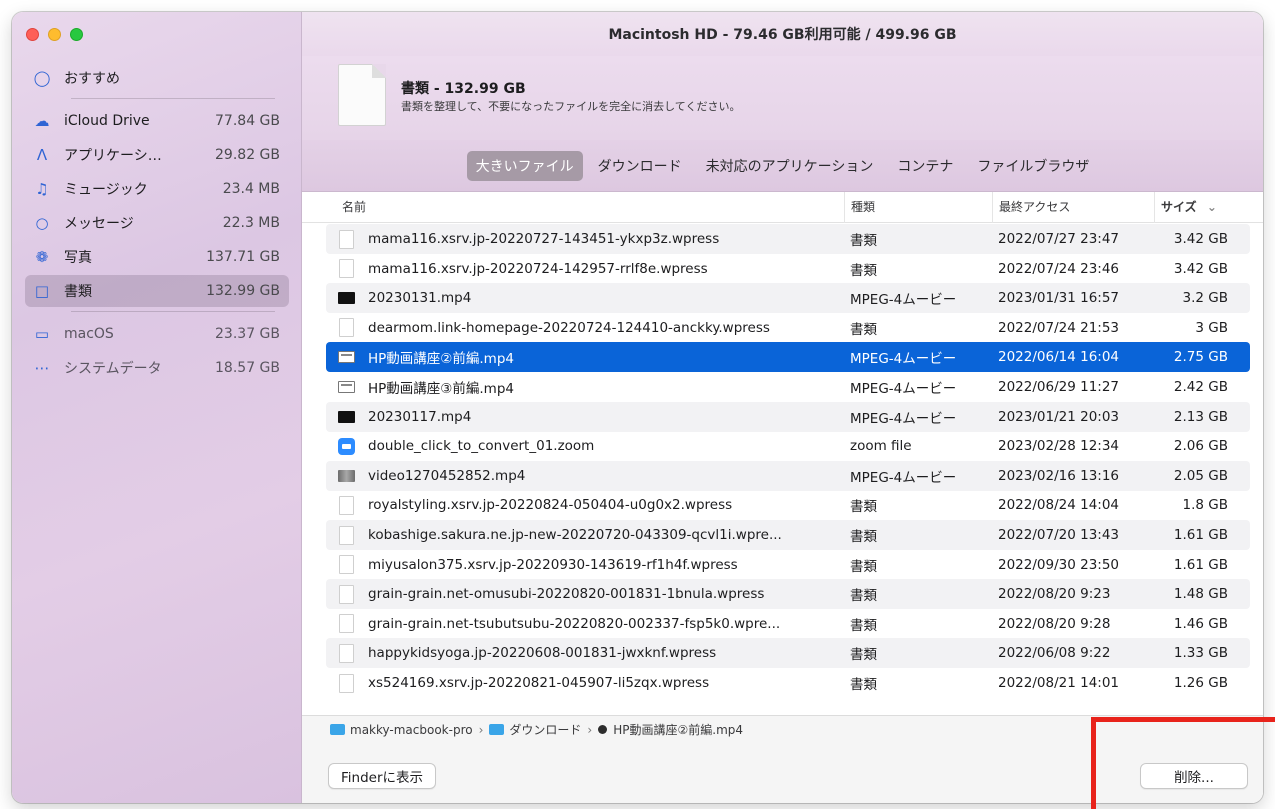 The width and height of the screenshot is (1275, 809). I want to click on file-size: 2.13 GB, so click(1200, 416).